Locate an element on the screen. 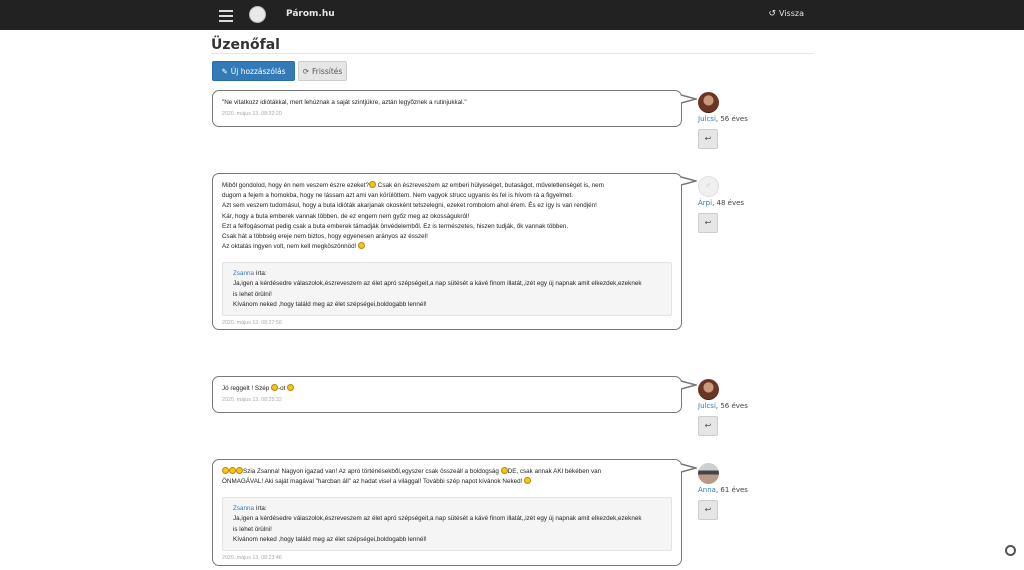 This screenshot has width=1024, height=570. author-block: Anna, 61 éves ↩ is located at coordinates (728, 491).